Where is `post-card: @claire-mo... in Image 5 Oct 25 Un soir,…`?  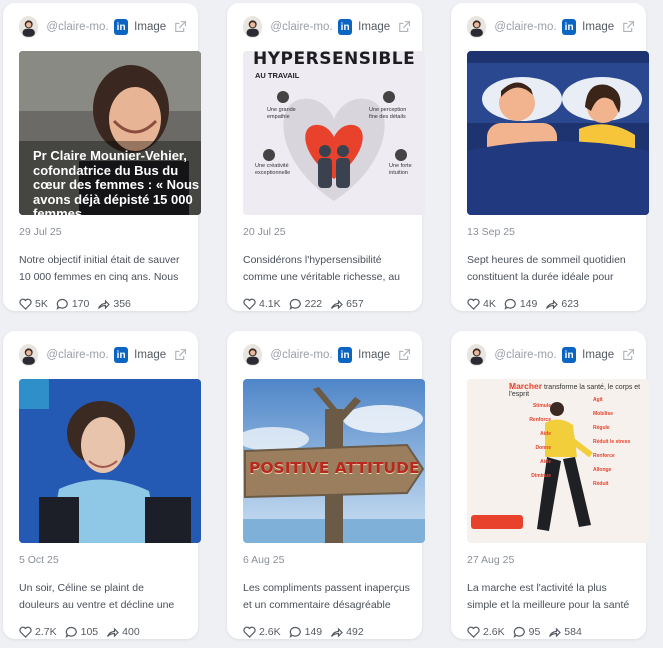
post-card: @claire-mo... in Image 5 Oct 25 Un soir,… is located at coordinates (102, 485).